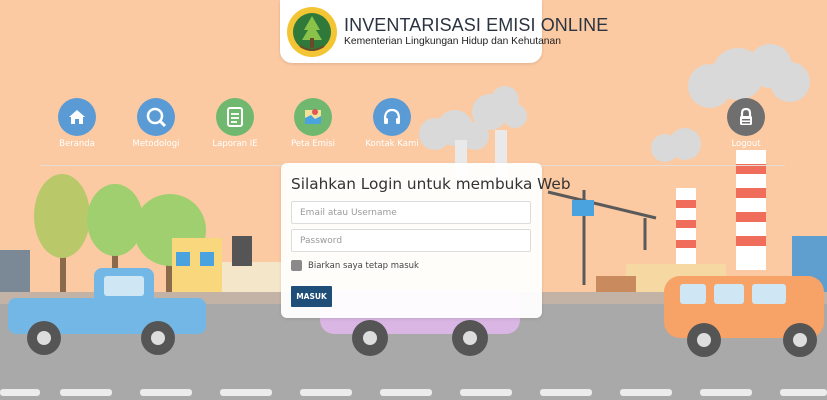 This screenshot has height=400, width=827. I want to click on login-button: MASUK, so click(311, 296).